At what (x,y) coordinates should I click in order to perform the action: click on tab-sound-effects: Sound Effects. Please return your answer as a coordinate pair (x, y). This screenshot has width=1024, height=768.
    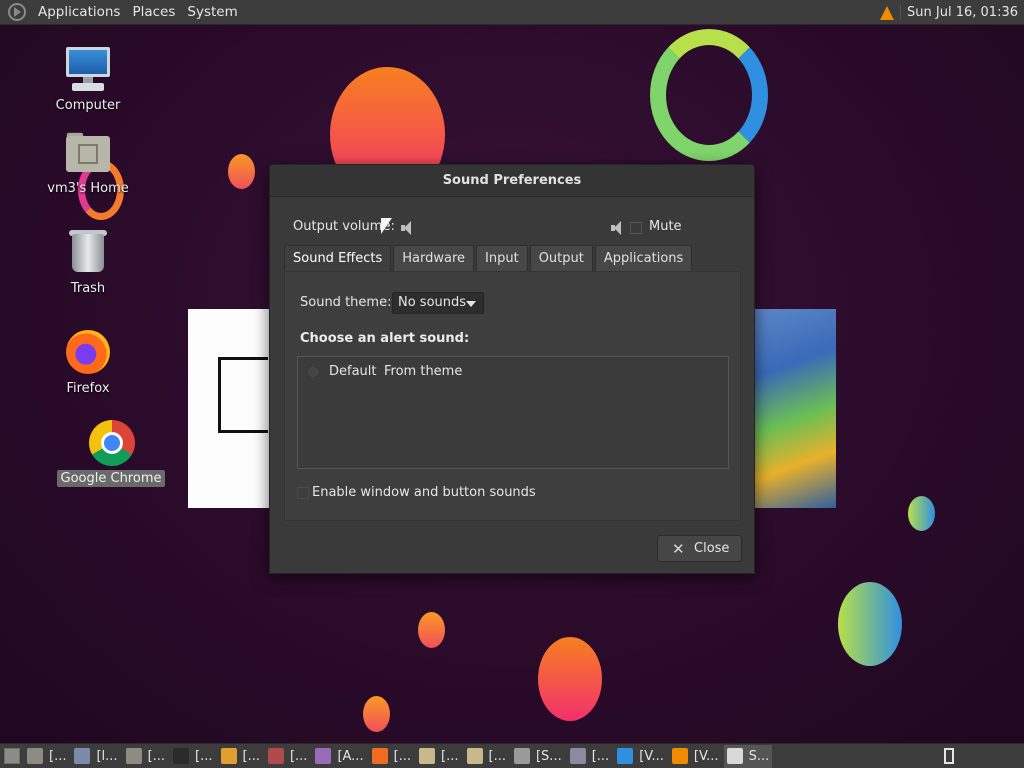
    Looking at the image, I should click on (338, 258).